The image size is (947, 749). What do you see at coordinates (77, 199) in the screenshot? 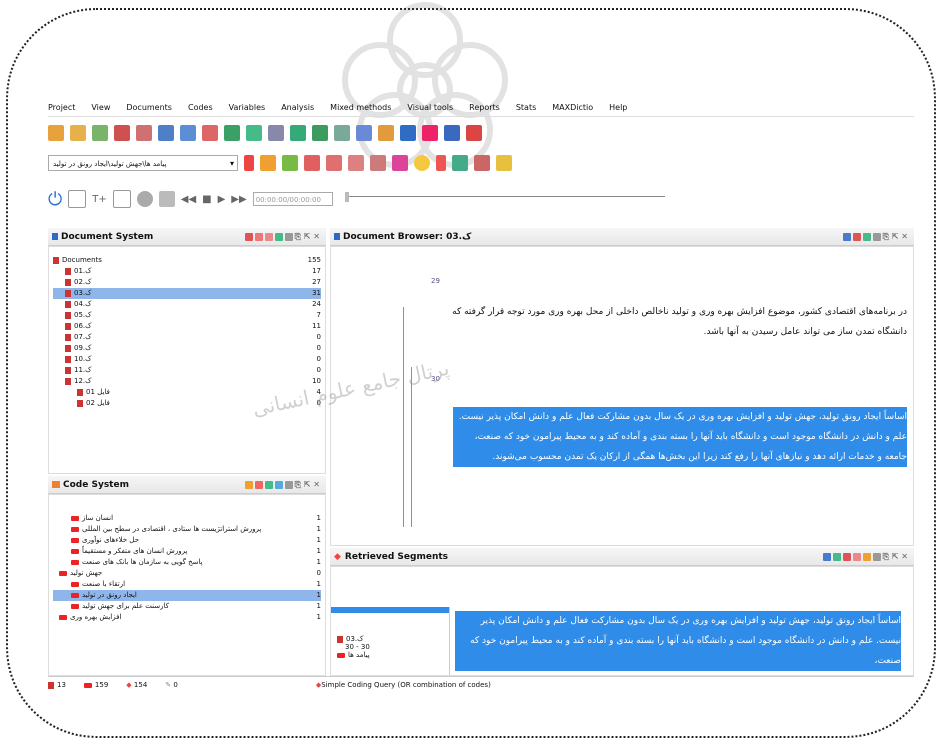
I see `transcript-icon` at bounding box center [77, 199].